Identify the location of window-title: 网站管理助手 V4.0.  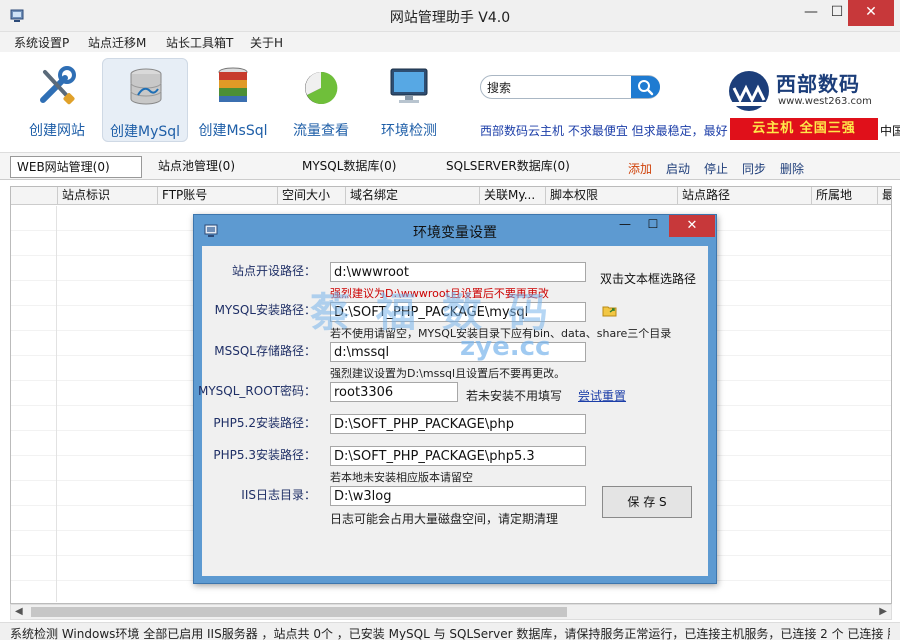
(450, 18).